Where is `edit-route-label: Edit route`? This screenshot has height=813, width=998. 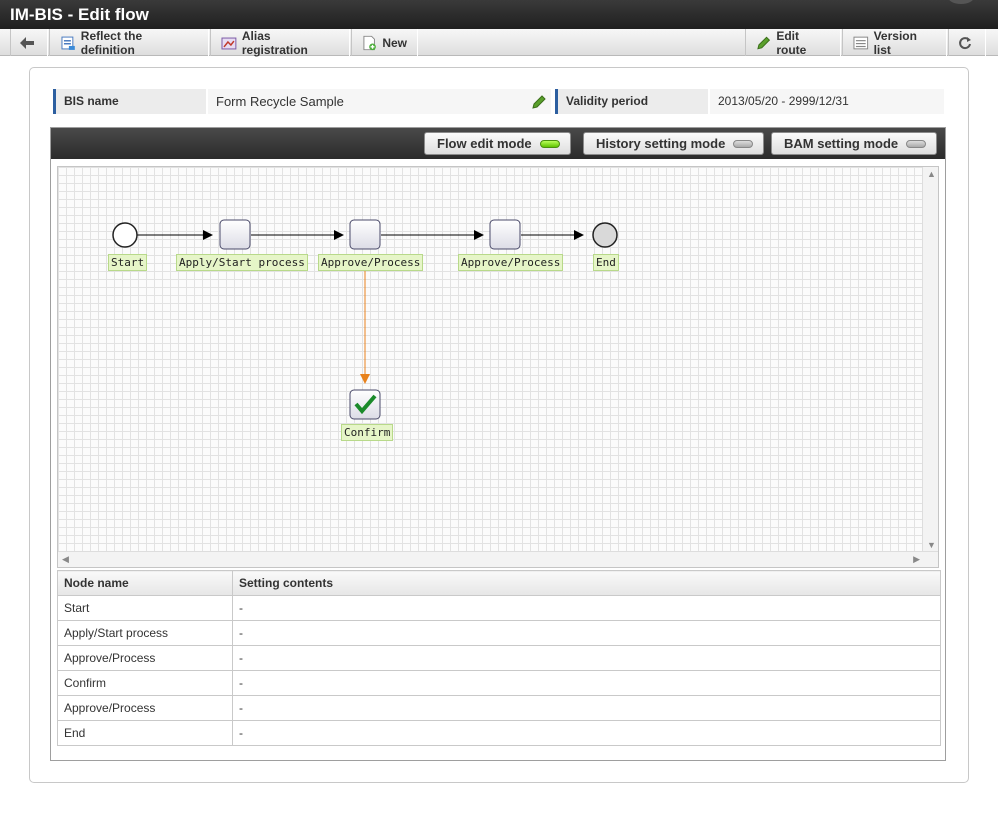 edit-route-label: Edit route is located at coordinates (791, 42).